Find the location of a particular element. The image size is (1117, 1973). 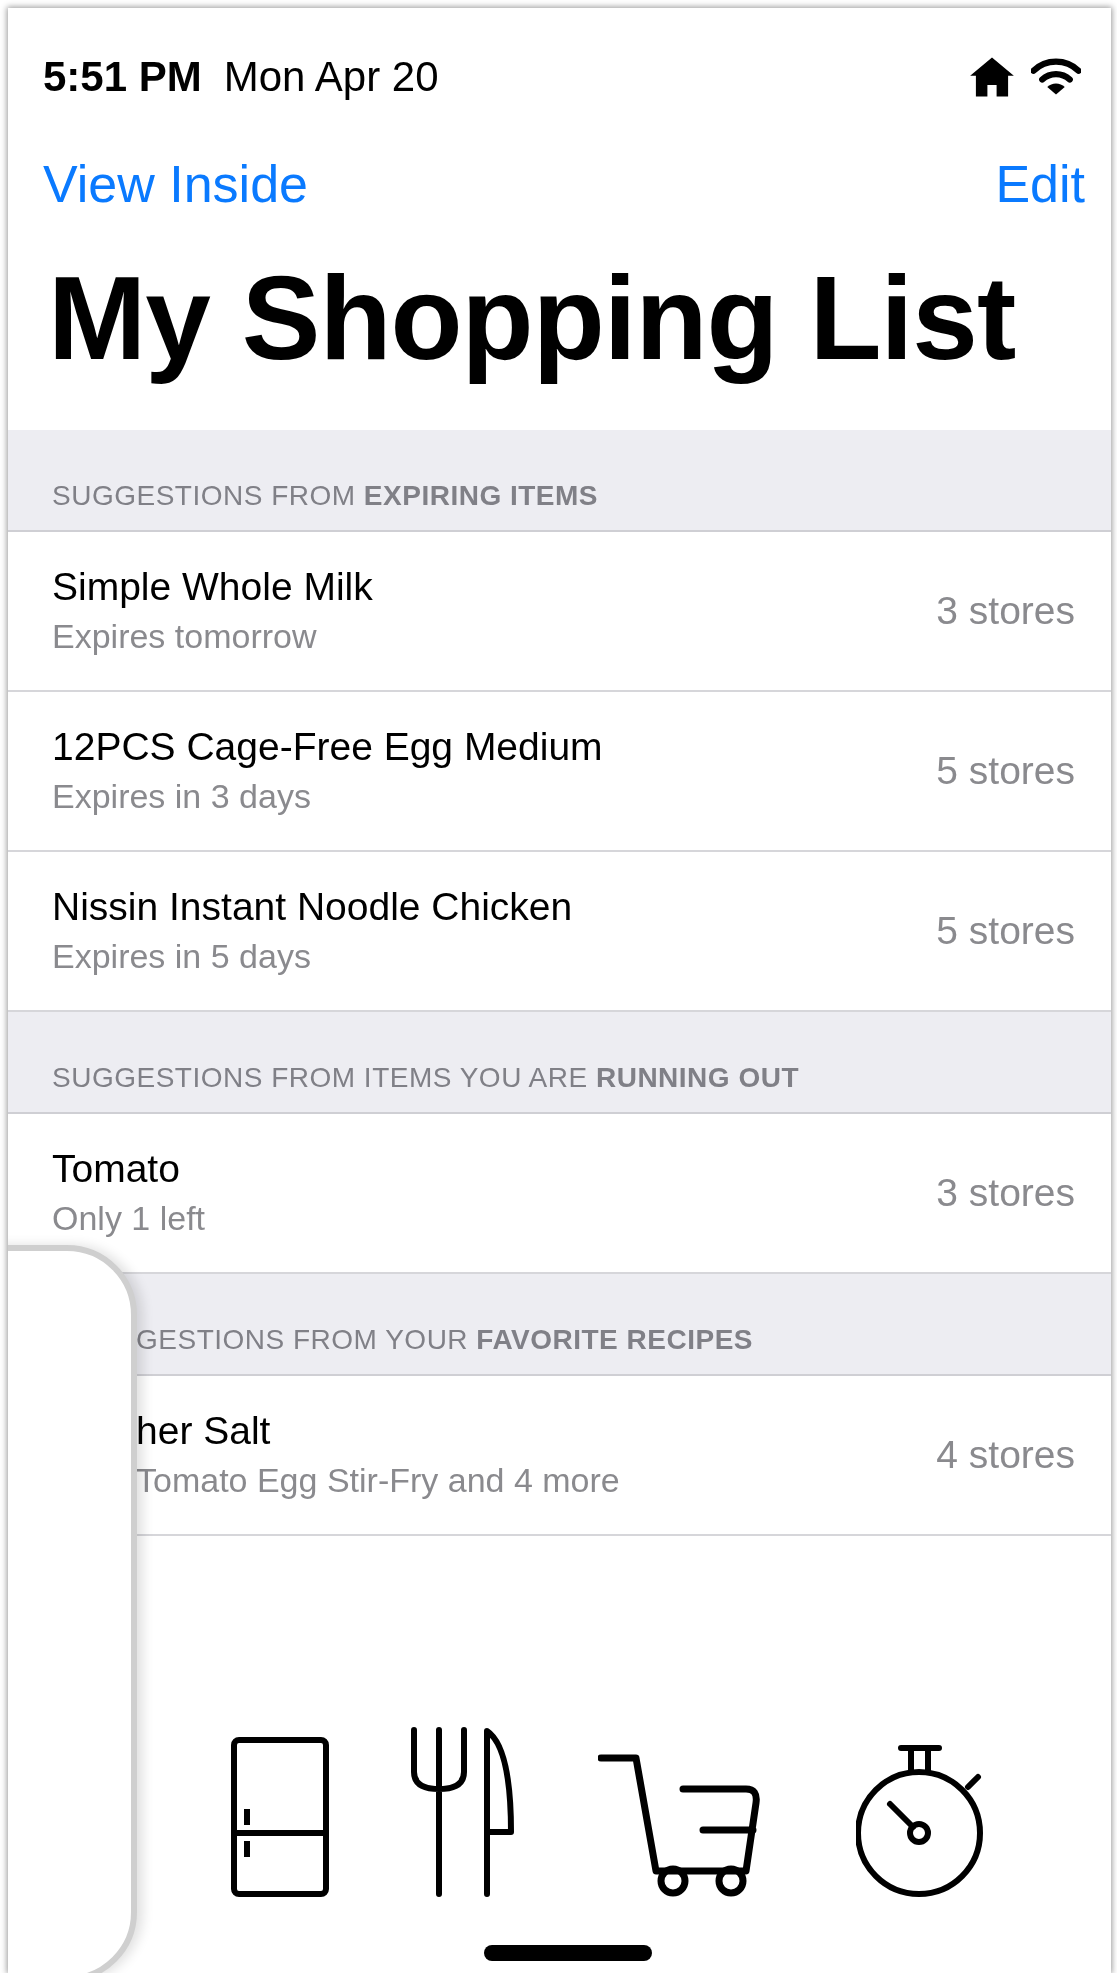

edit-button: Edit is located at coordinates (1040, 184).